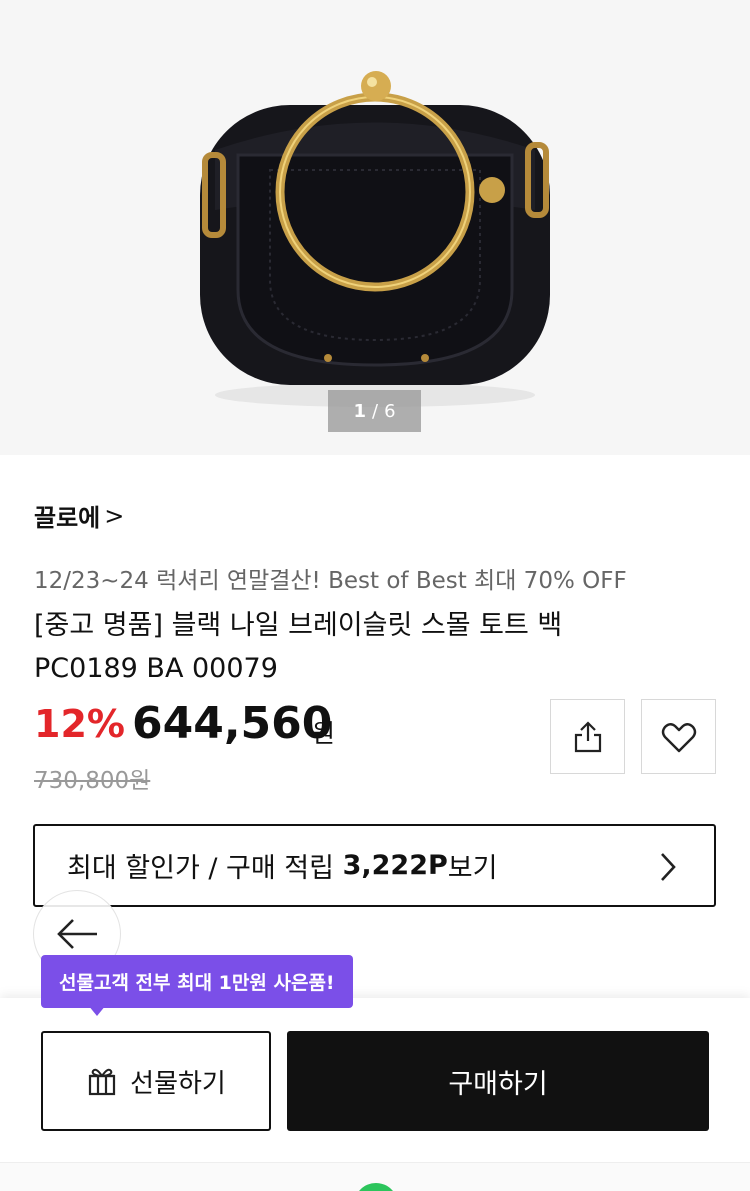  I want to click on image-counter-total: 6, so click(390, 411).